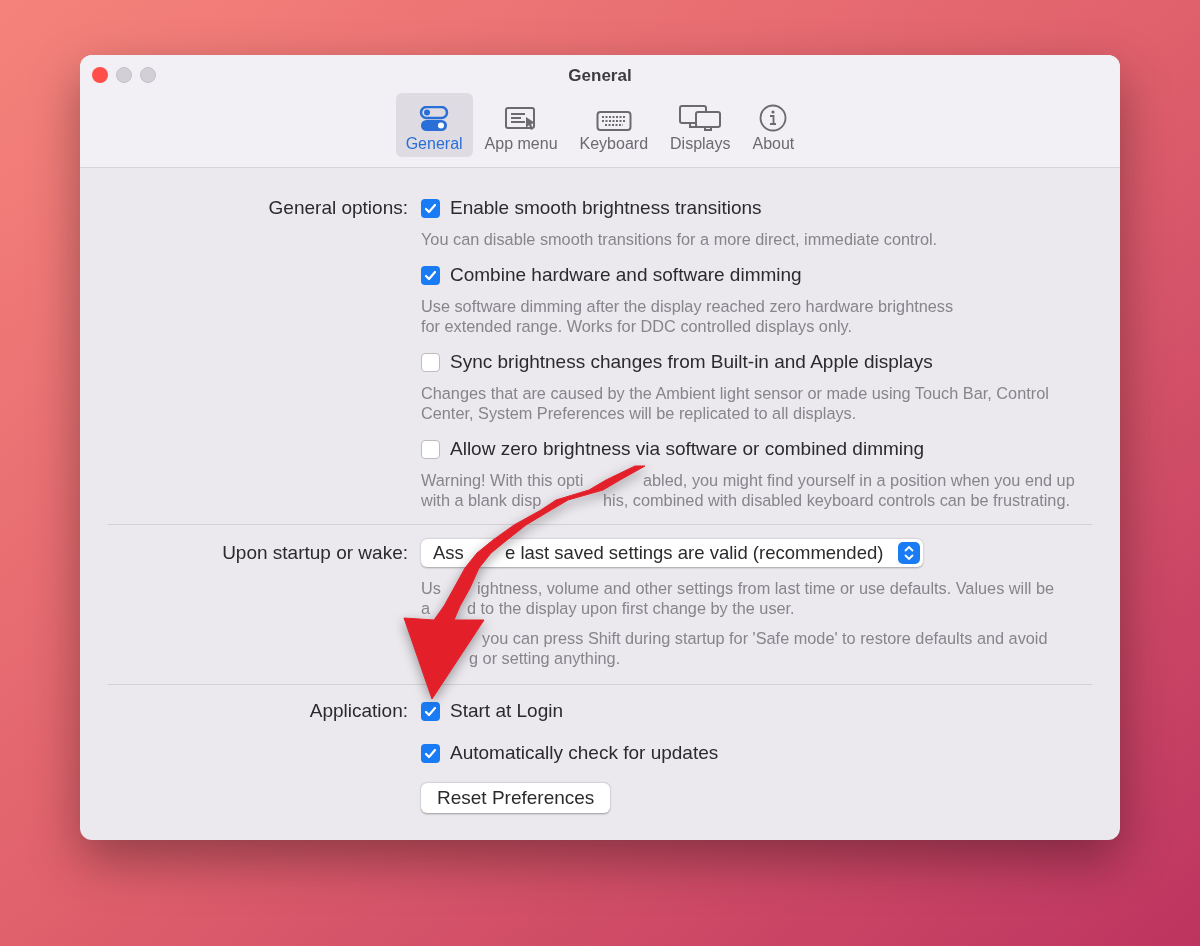 This screenshot has height=946, width=1200. Describe the element at coordinates (502, 480) in the screenshot. I see `help-text: Warning! With this opti` at that location.